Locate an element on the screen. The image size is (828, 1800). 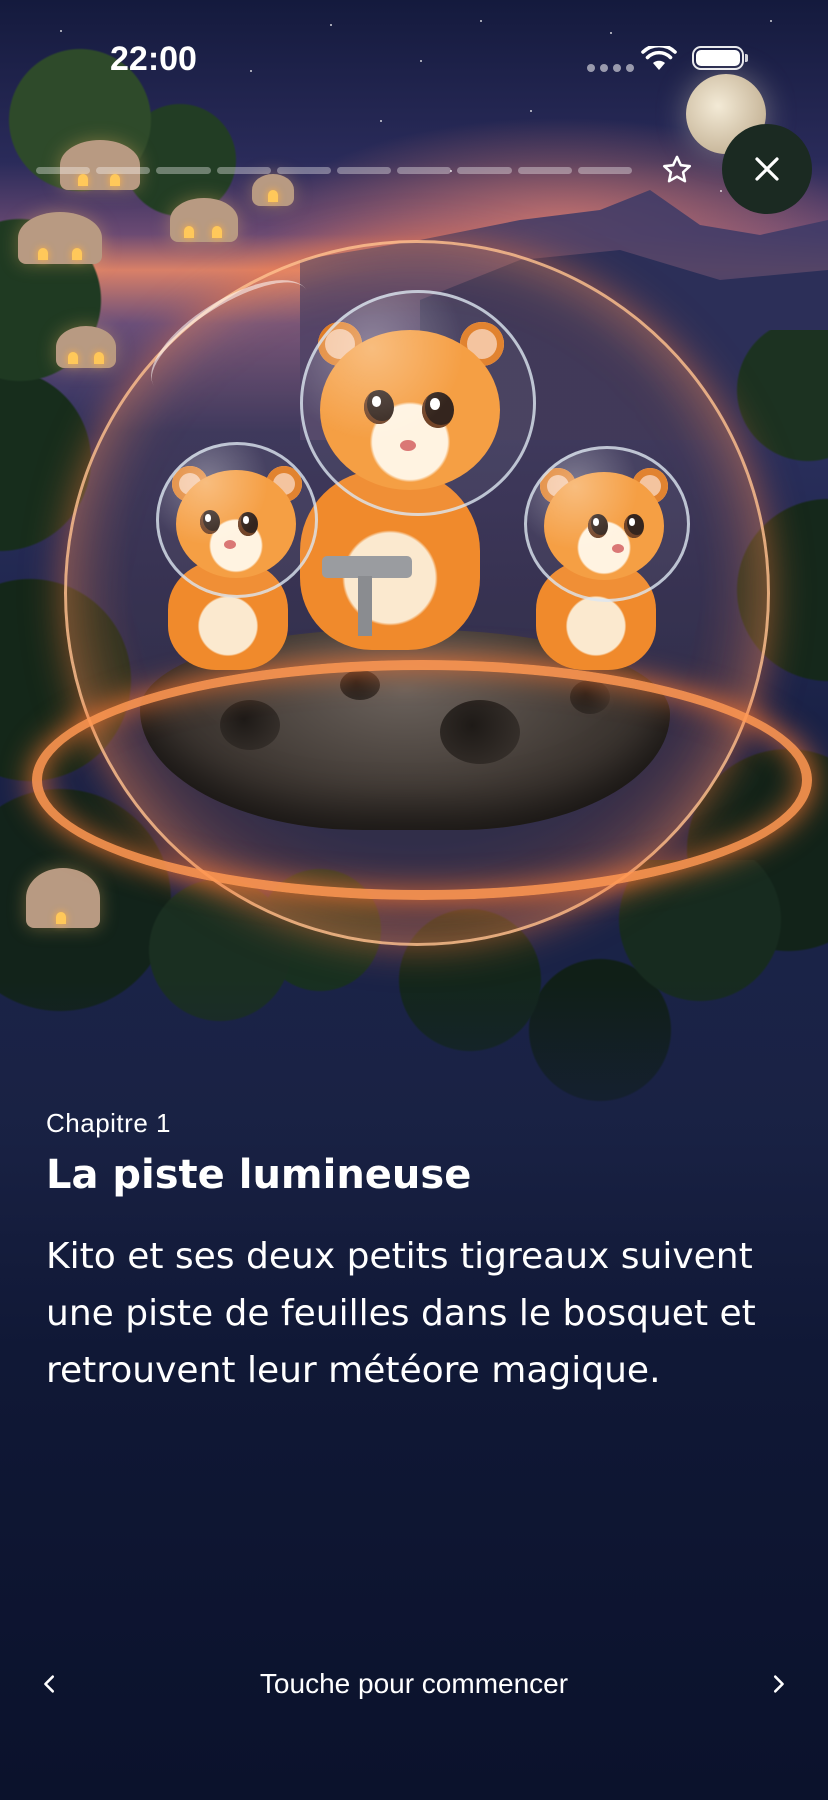
glowing-ring is located at coordinates (422, 780).